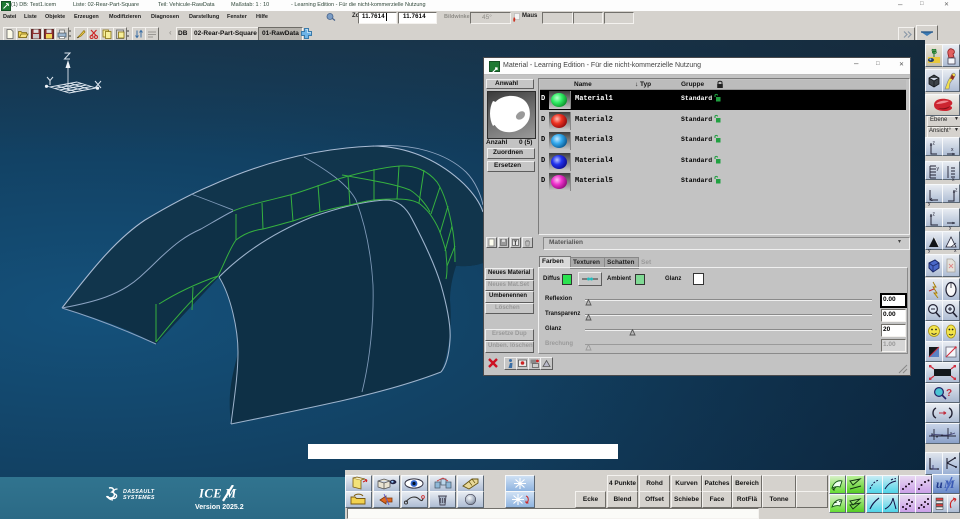  I want to click on svg-text: SYSTEMES, so click(139, 498).